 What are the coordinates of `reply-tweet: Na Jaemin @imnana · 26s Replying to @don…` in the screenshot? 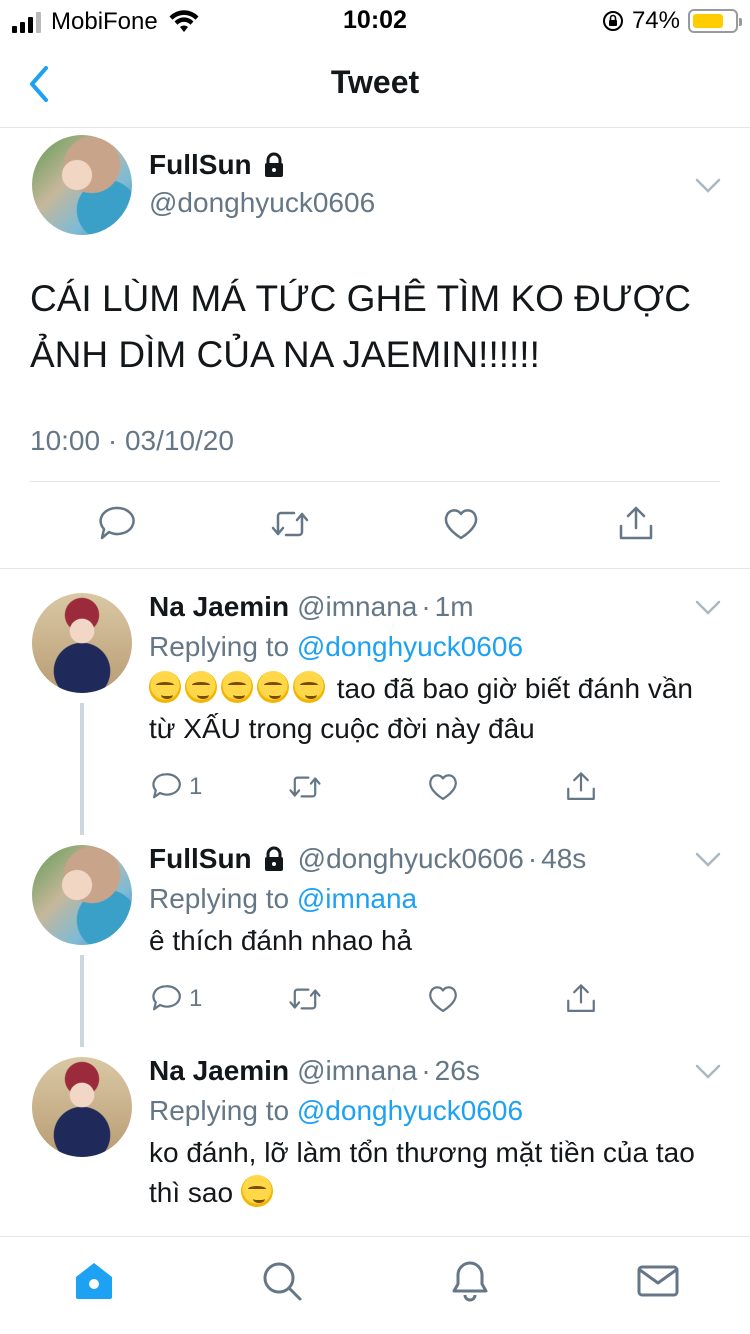 It's located at (375, 1135).